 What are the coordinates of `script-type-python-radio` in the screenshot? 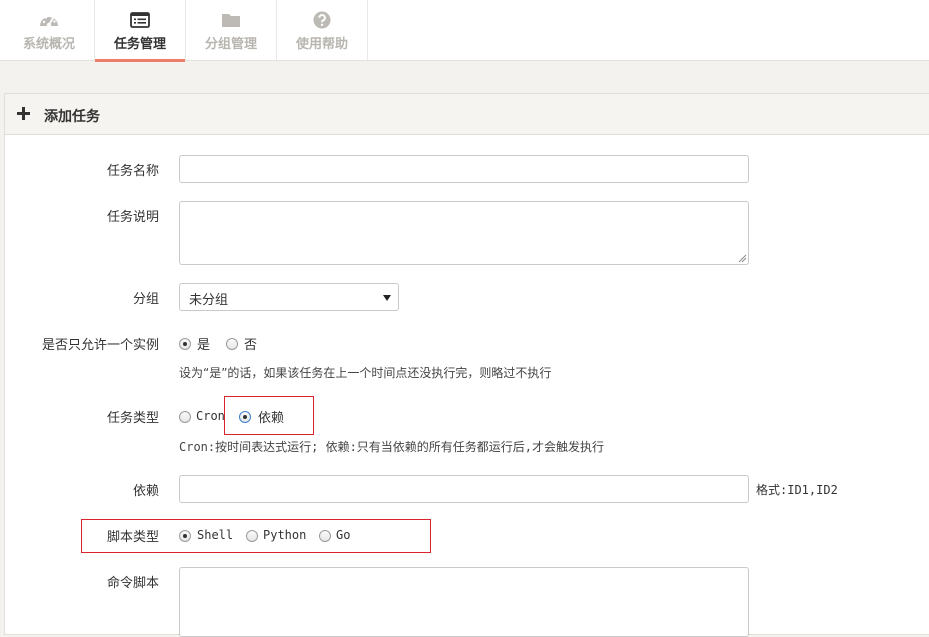 It's located at (252, 536).